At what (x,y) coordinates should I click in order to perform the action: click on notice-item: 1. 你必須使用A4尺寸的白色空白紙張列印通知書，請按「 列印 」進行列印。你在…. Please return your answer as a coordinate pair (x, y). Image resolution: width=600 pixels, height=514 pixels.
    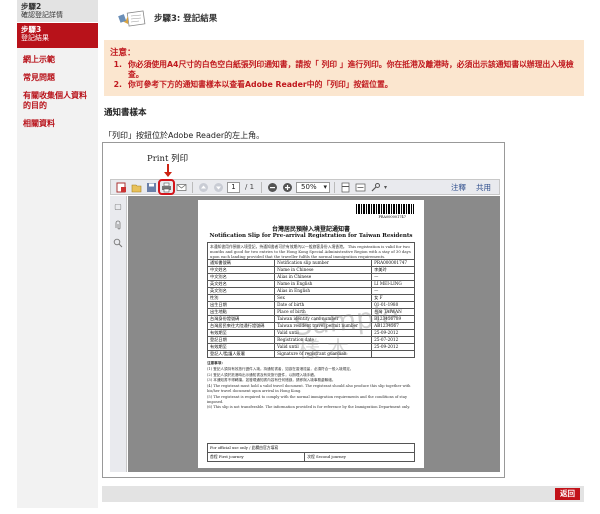
    Looking at the image, I should click on (342, 70).